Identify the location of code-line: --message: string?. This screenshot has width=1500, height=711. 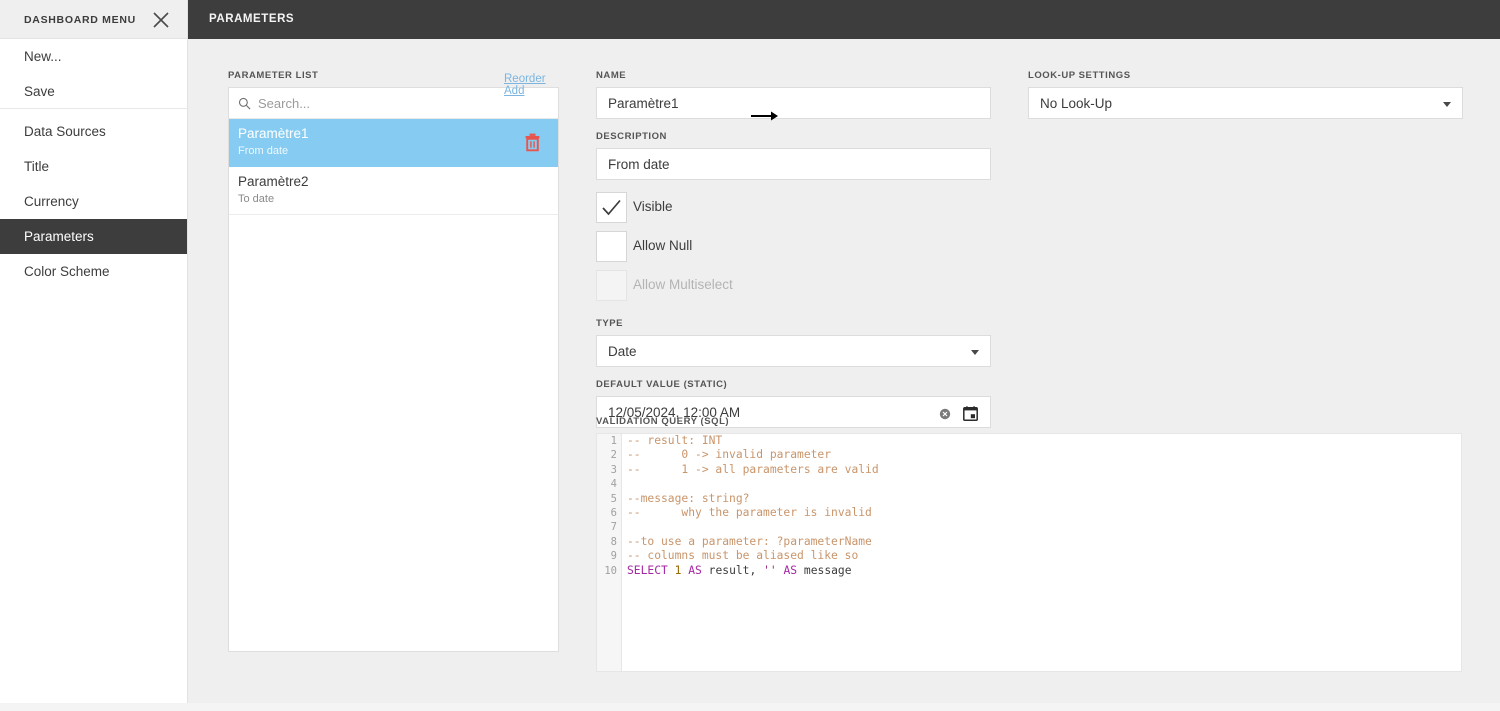
(688, 498).